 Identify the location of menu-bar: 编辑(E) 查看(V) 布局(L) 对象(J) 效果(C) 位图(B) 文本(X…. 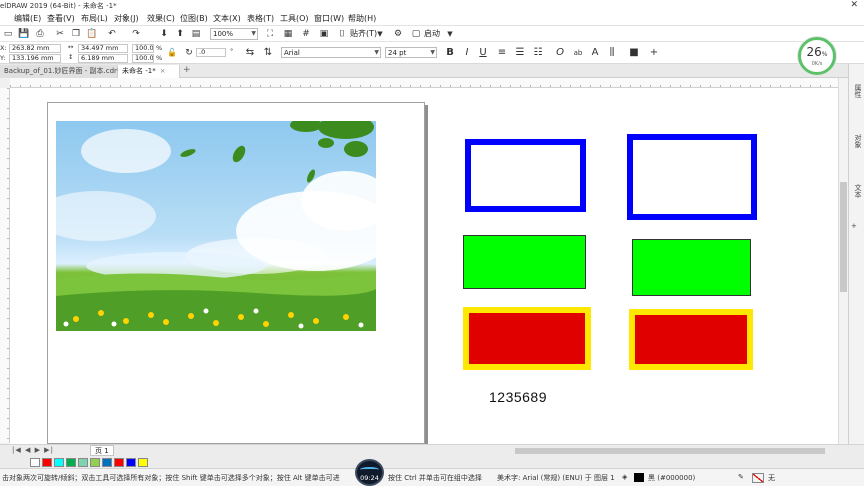
(432, 19).